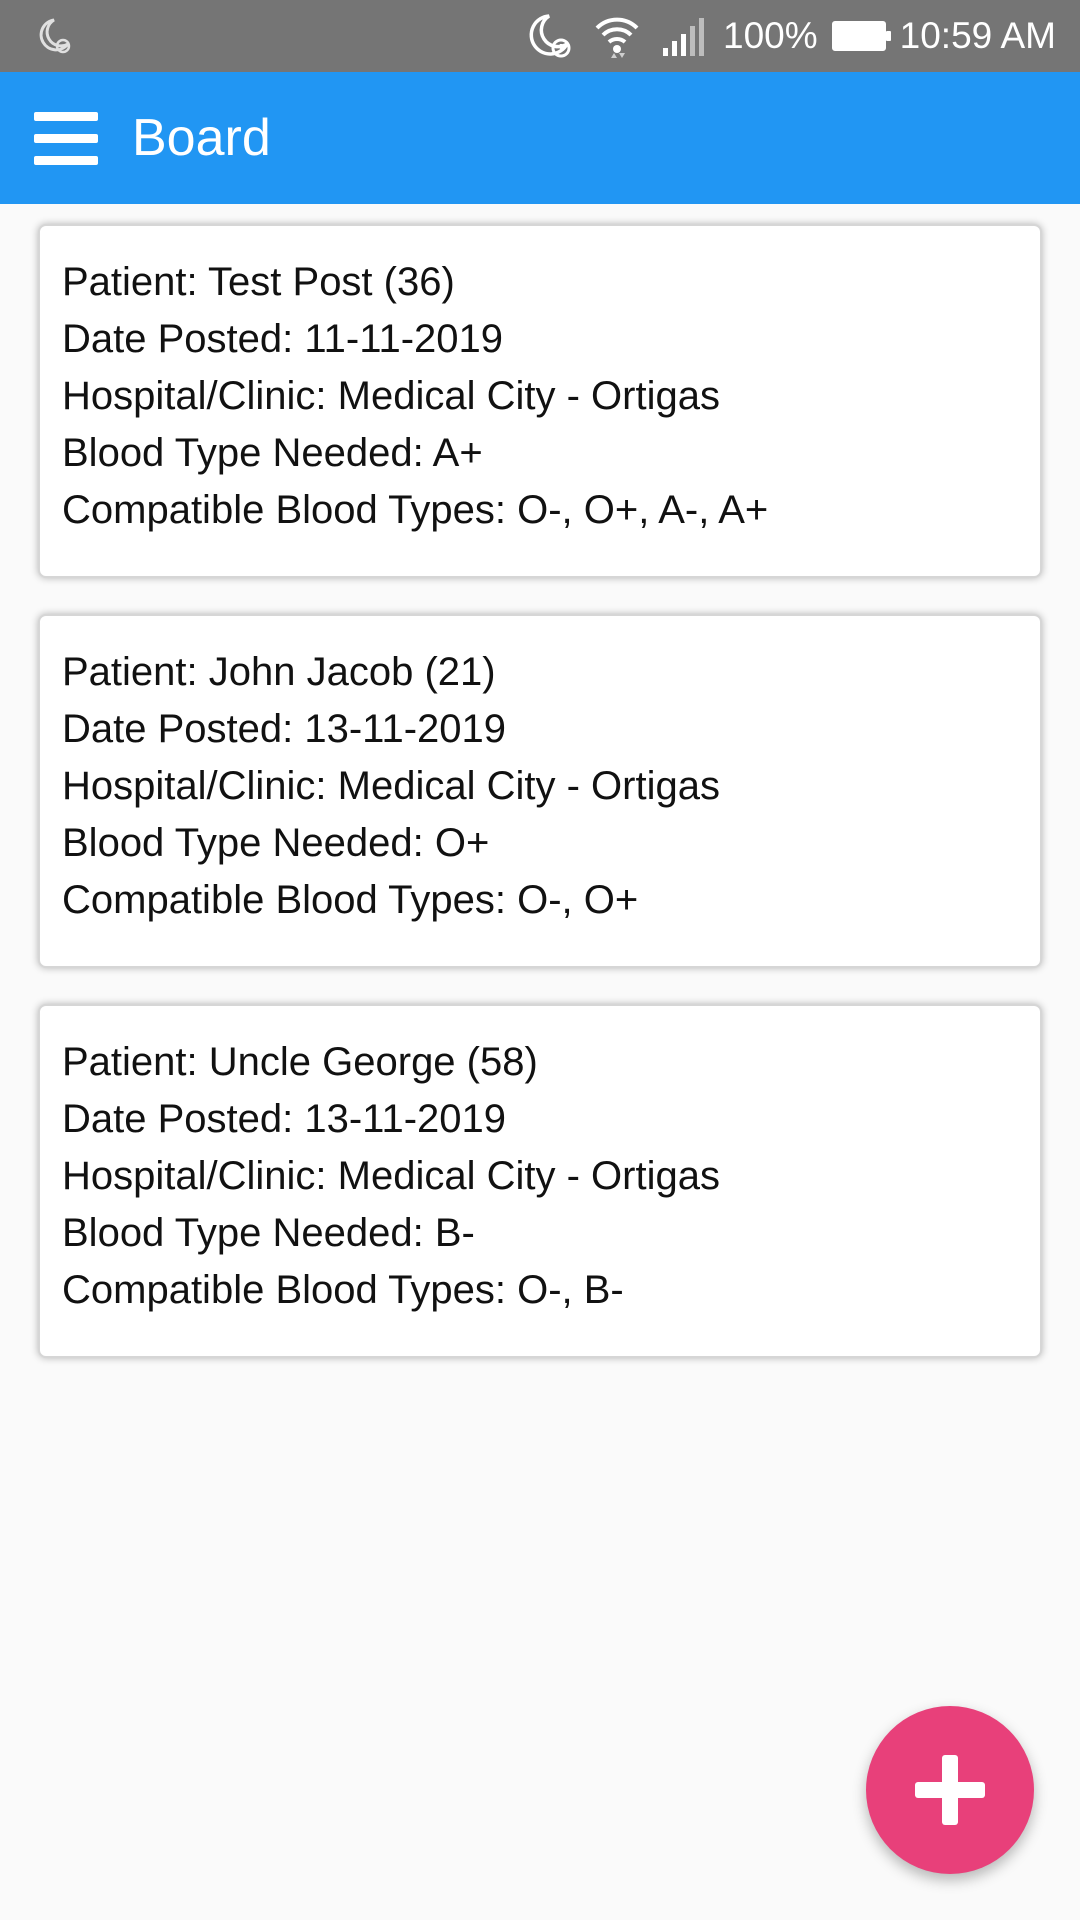 The height and width of the screenshot is (1920, 1080). I want to click on status-icons: 100% 10:59 AM, so click(790, 36).